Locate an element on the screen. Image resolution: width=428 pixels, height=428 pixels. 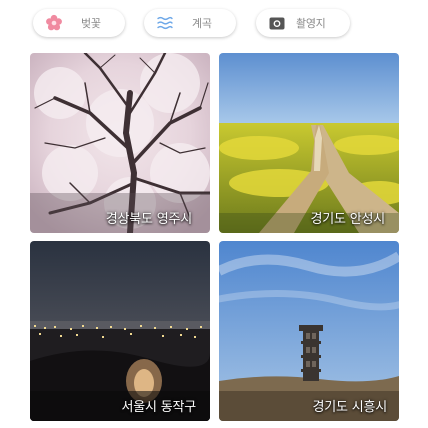
photo-location-label: 경기도 안성시 is located at coordinates (348, 219).